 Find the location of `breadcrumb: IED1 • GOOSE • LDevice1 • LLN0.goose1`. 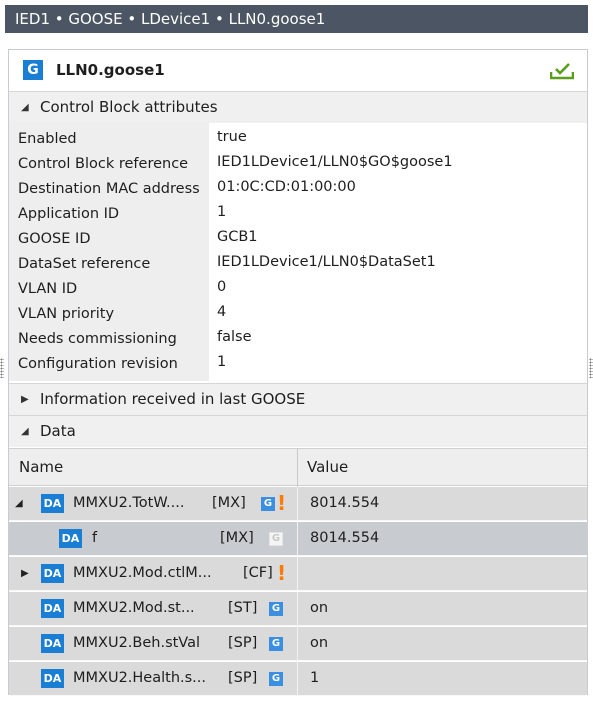

breadcrumb: IED1 • GOOSE • LDevice1 • LLN0.goose1 is located at coordinates (170, 19).